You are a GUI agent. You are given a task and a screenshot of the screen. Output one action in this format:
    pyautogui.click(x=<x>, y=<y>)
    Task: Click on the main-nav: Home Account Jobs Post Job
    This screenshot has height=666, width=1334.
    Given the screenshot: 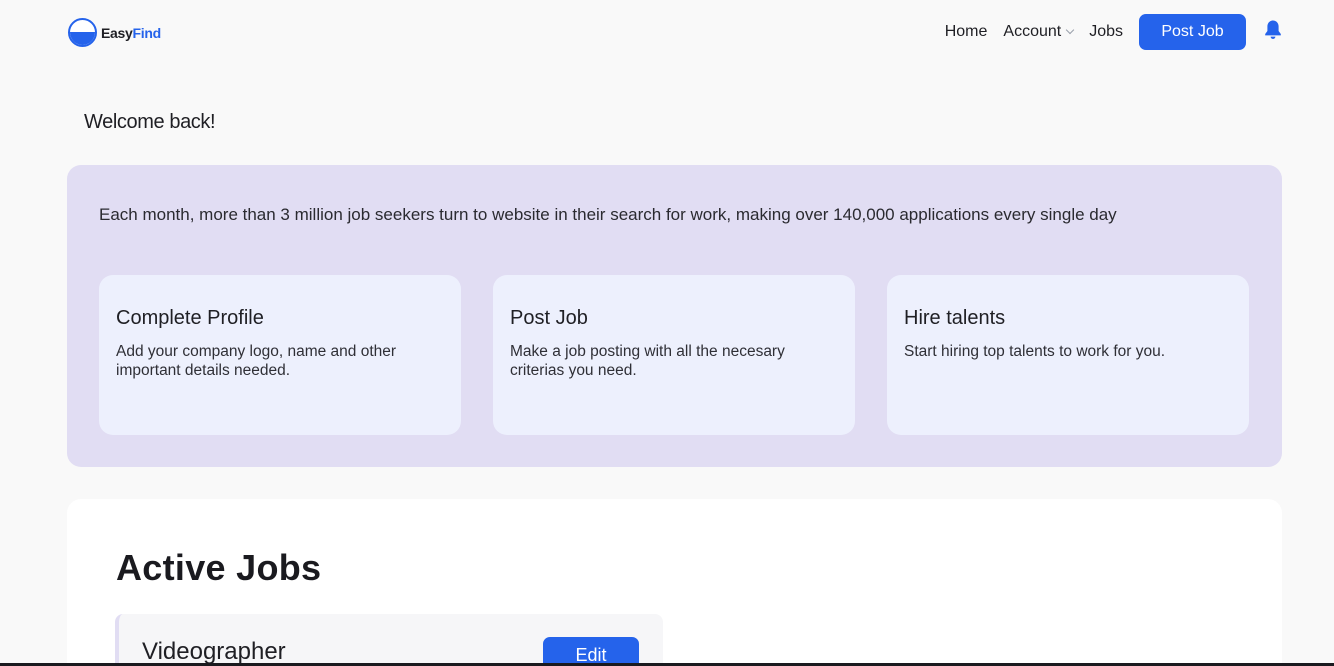 What is the action you would take?
    pyautogui.click(x=1113, y=32)
    